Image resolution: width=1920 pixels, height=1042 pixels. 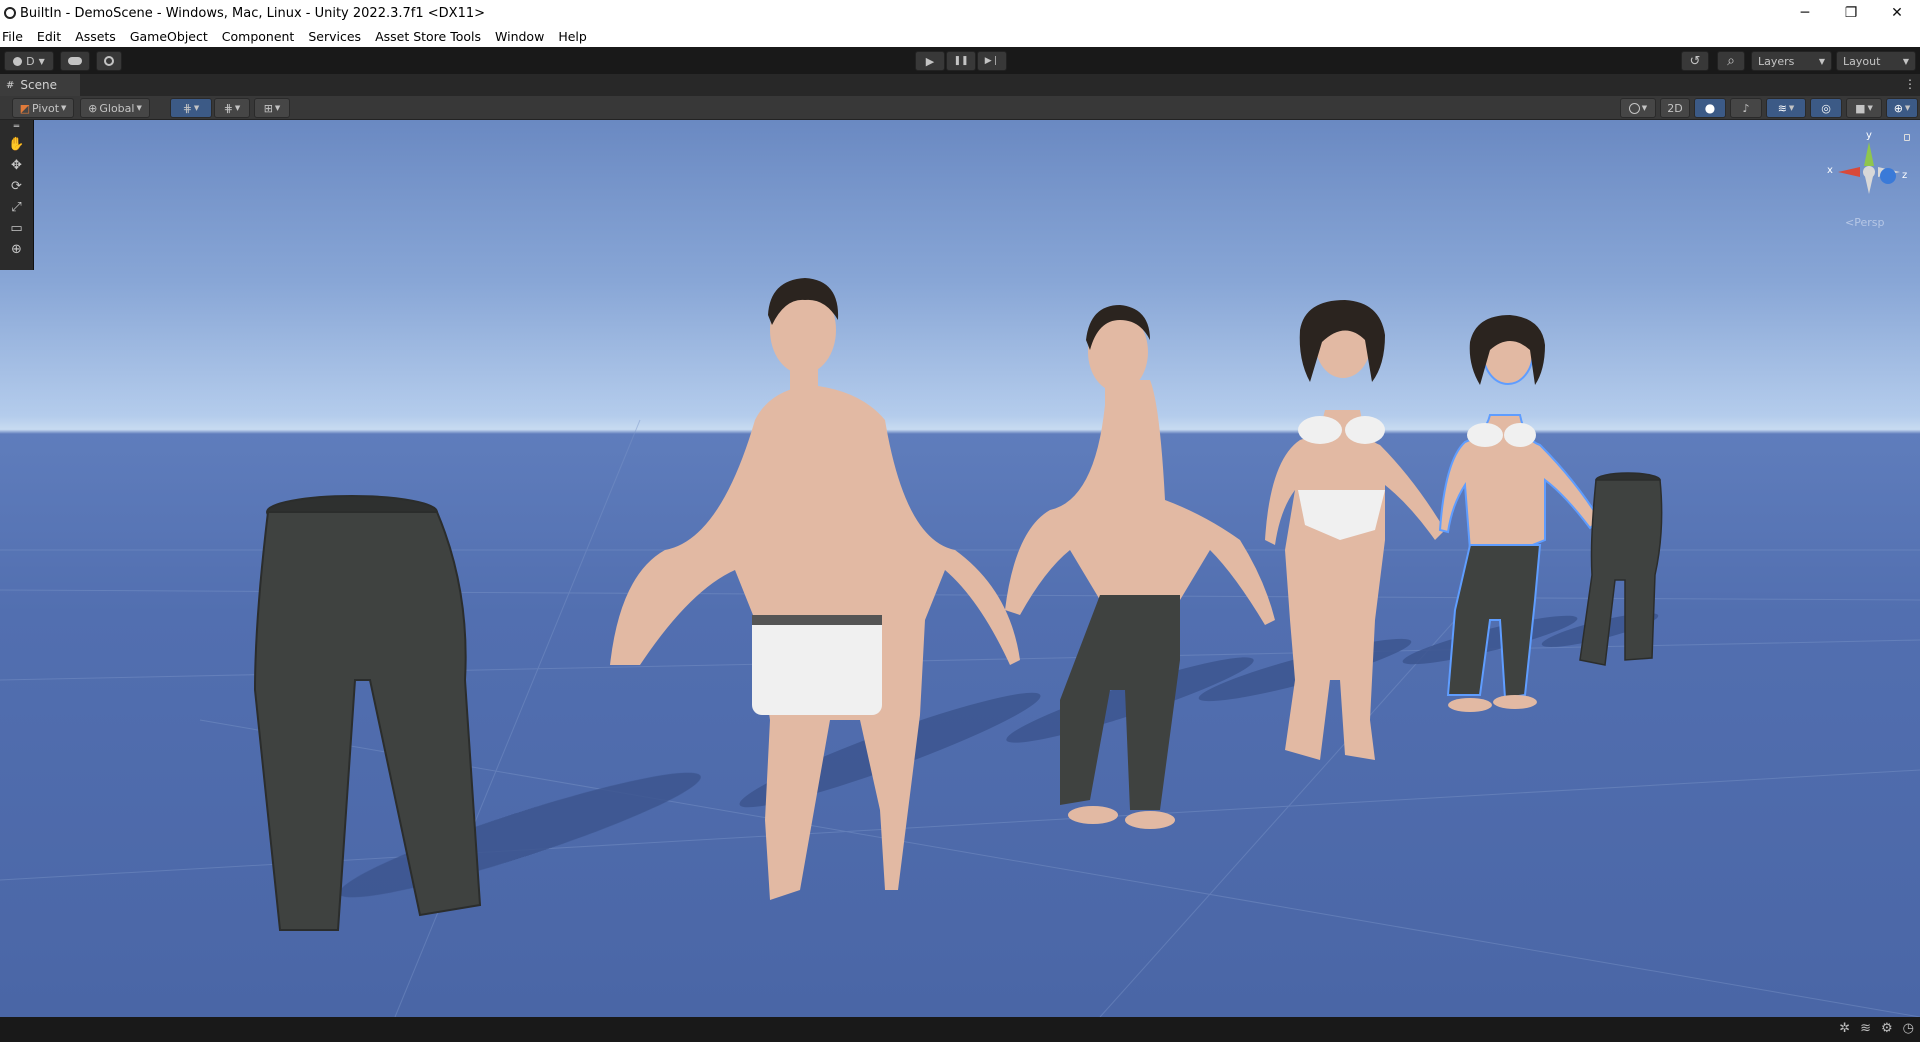 I want to click on lighting-toggle-button: ●, so click(x=1710, y=108).